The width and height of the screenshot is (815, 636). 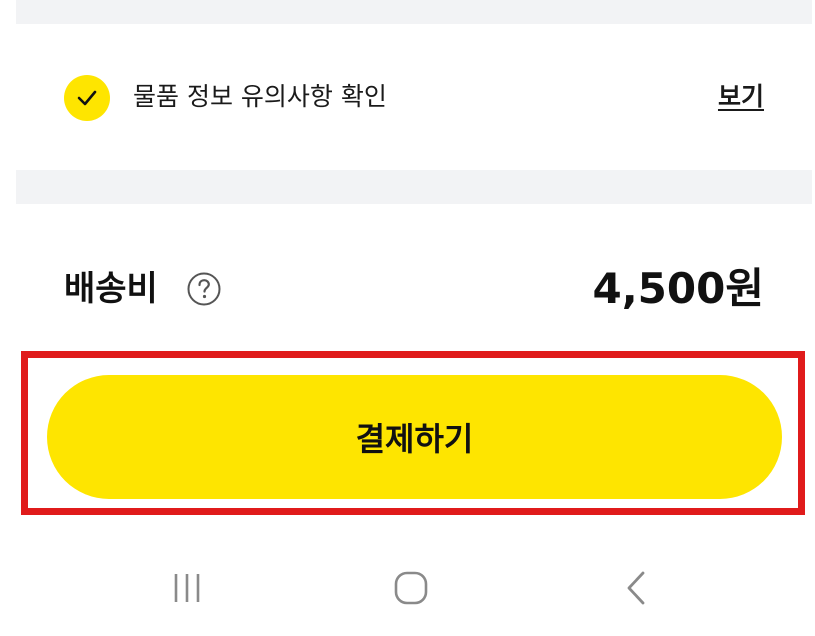 I want to click on check-icon, so click(x=87, y=98).